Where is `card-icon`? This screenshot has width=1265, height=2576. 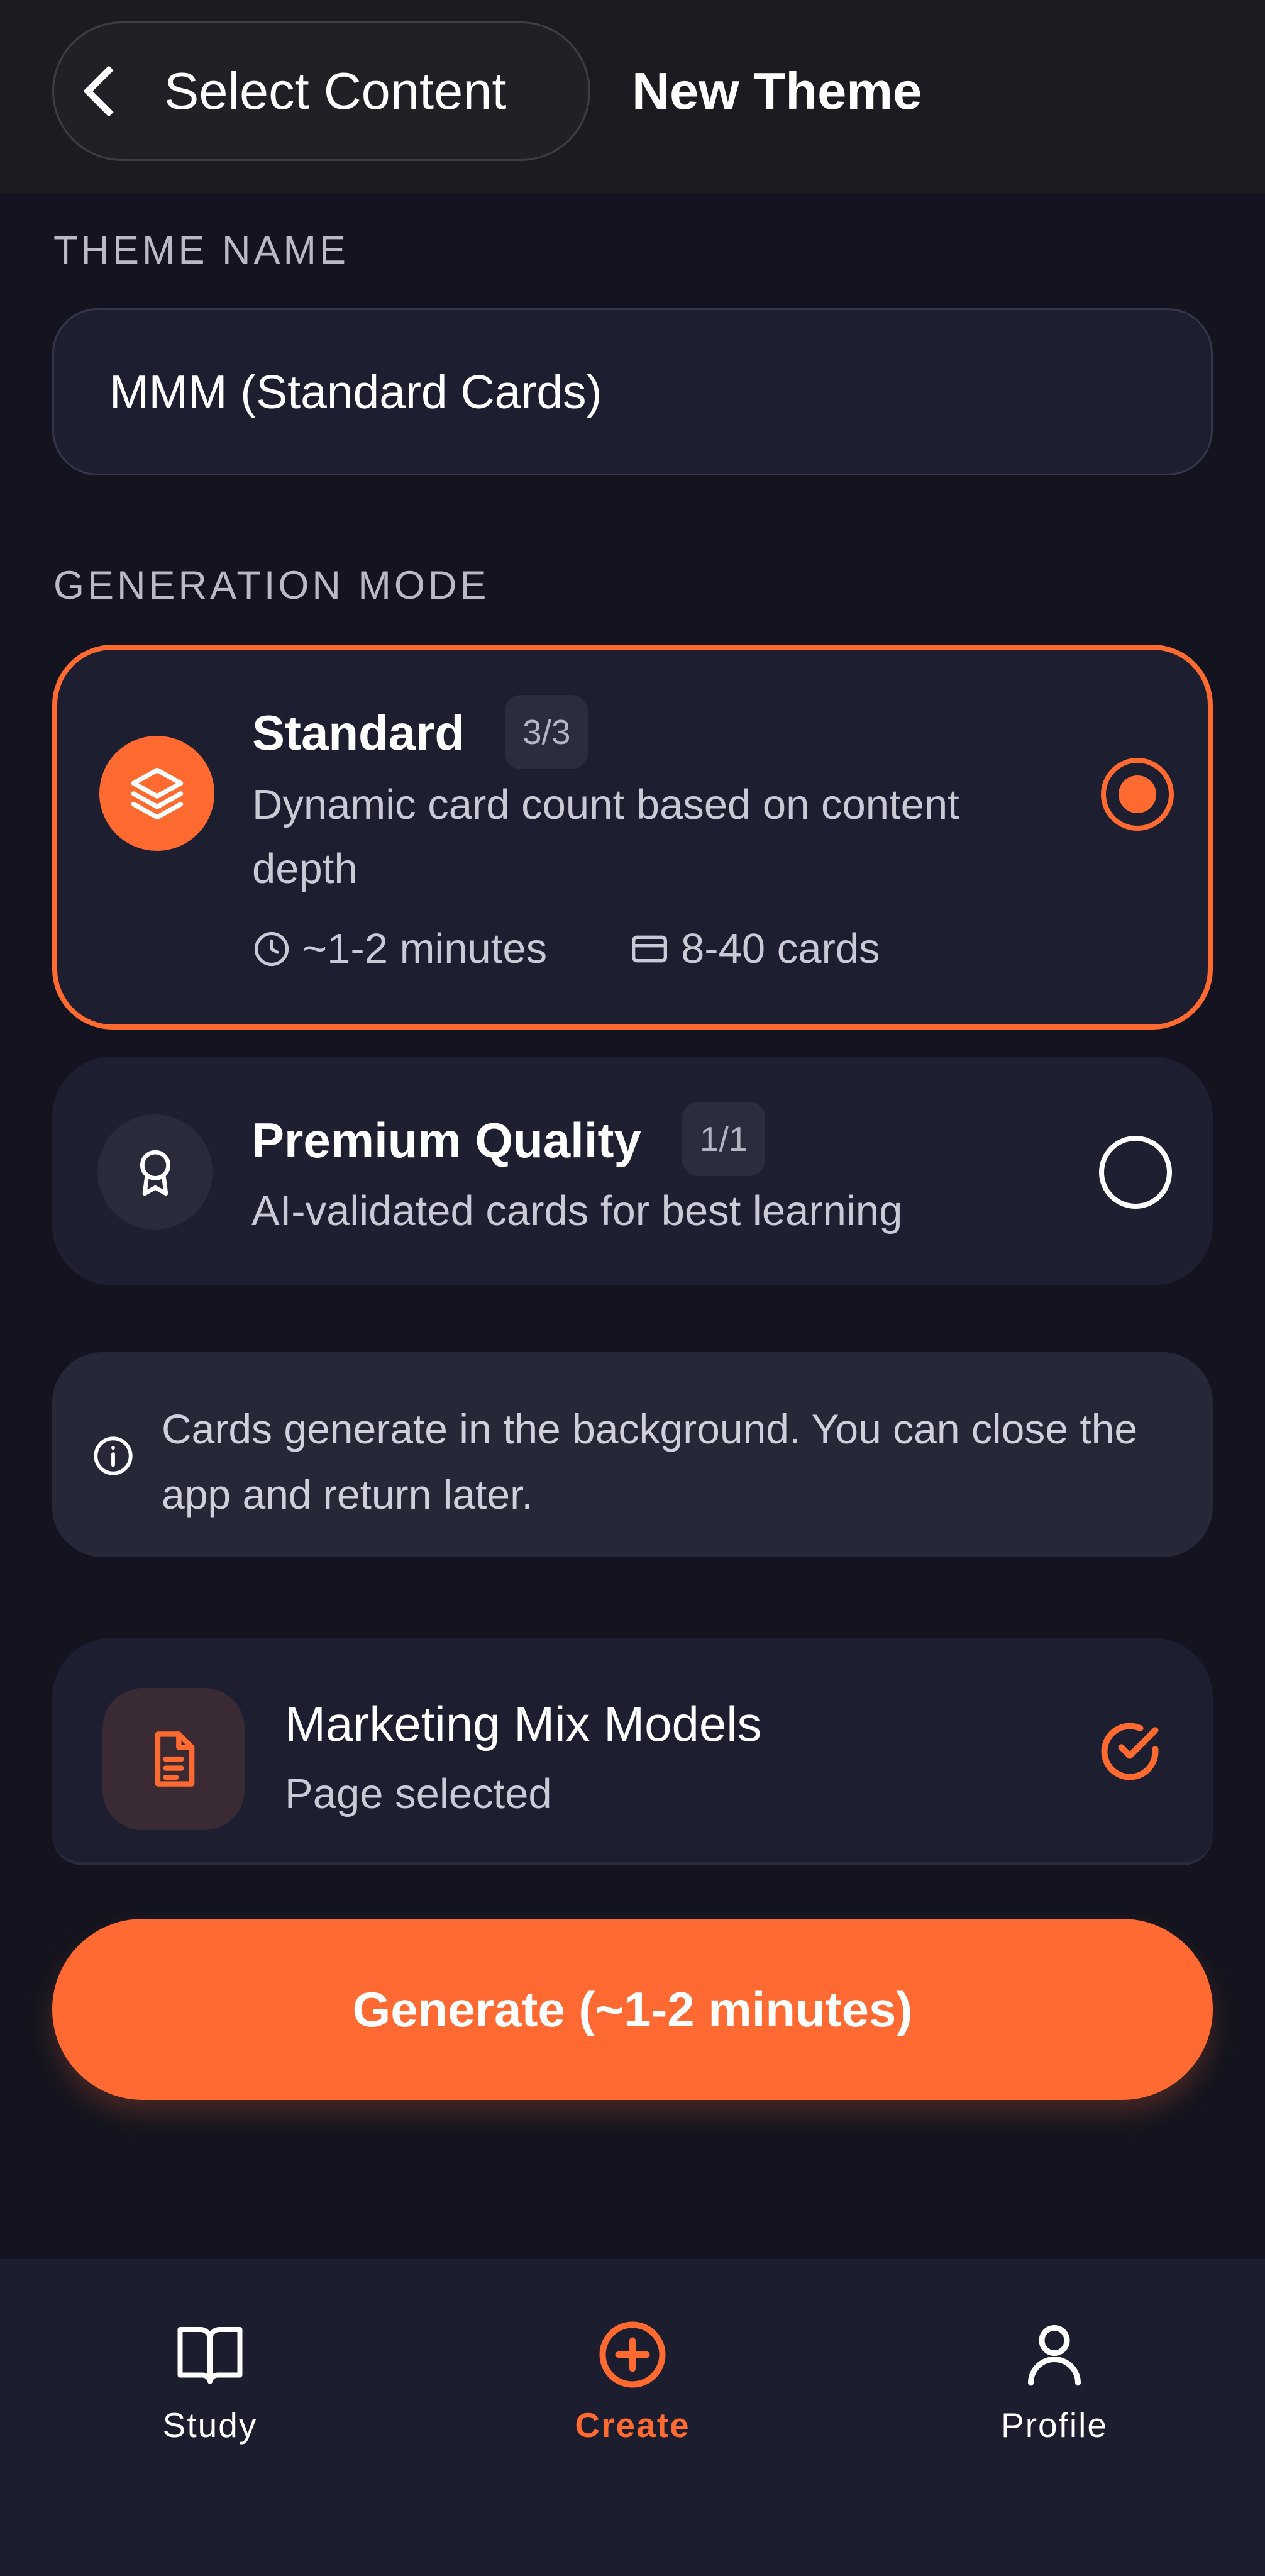
card-icon is located at coordinates (649, 948).